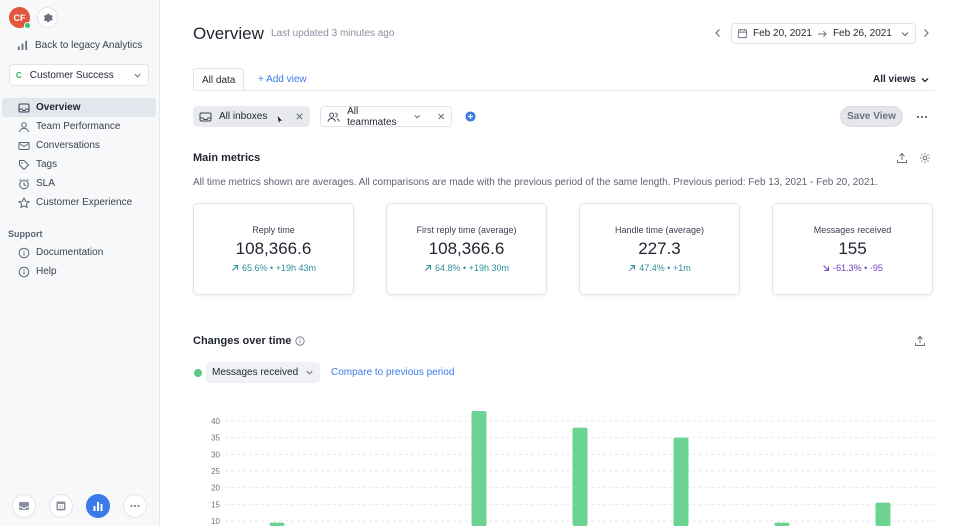 Image resolution: width=960 pixels, height=526 pixels. What do you see at coordinates (466, 230) in the screenshot?
I see `metric-label: First reply time (average)` at bounding box center [466, 230].